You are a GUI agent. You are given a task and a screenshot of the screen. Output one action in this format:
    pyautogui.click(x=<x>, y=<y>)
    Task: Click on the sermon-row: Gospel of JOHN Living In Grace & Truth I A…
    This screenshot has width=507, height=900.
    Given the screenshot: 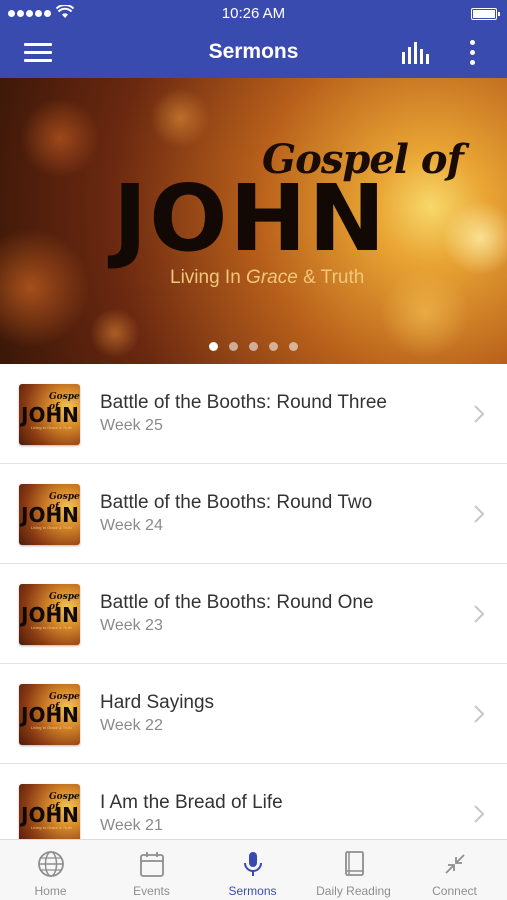 What is the action you would take?
    pyautogui.click(x=253, y=801)
    